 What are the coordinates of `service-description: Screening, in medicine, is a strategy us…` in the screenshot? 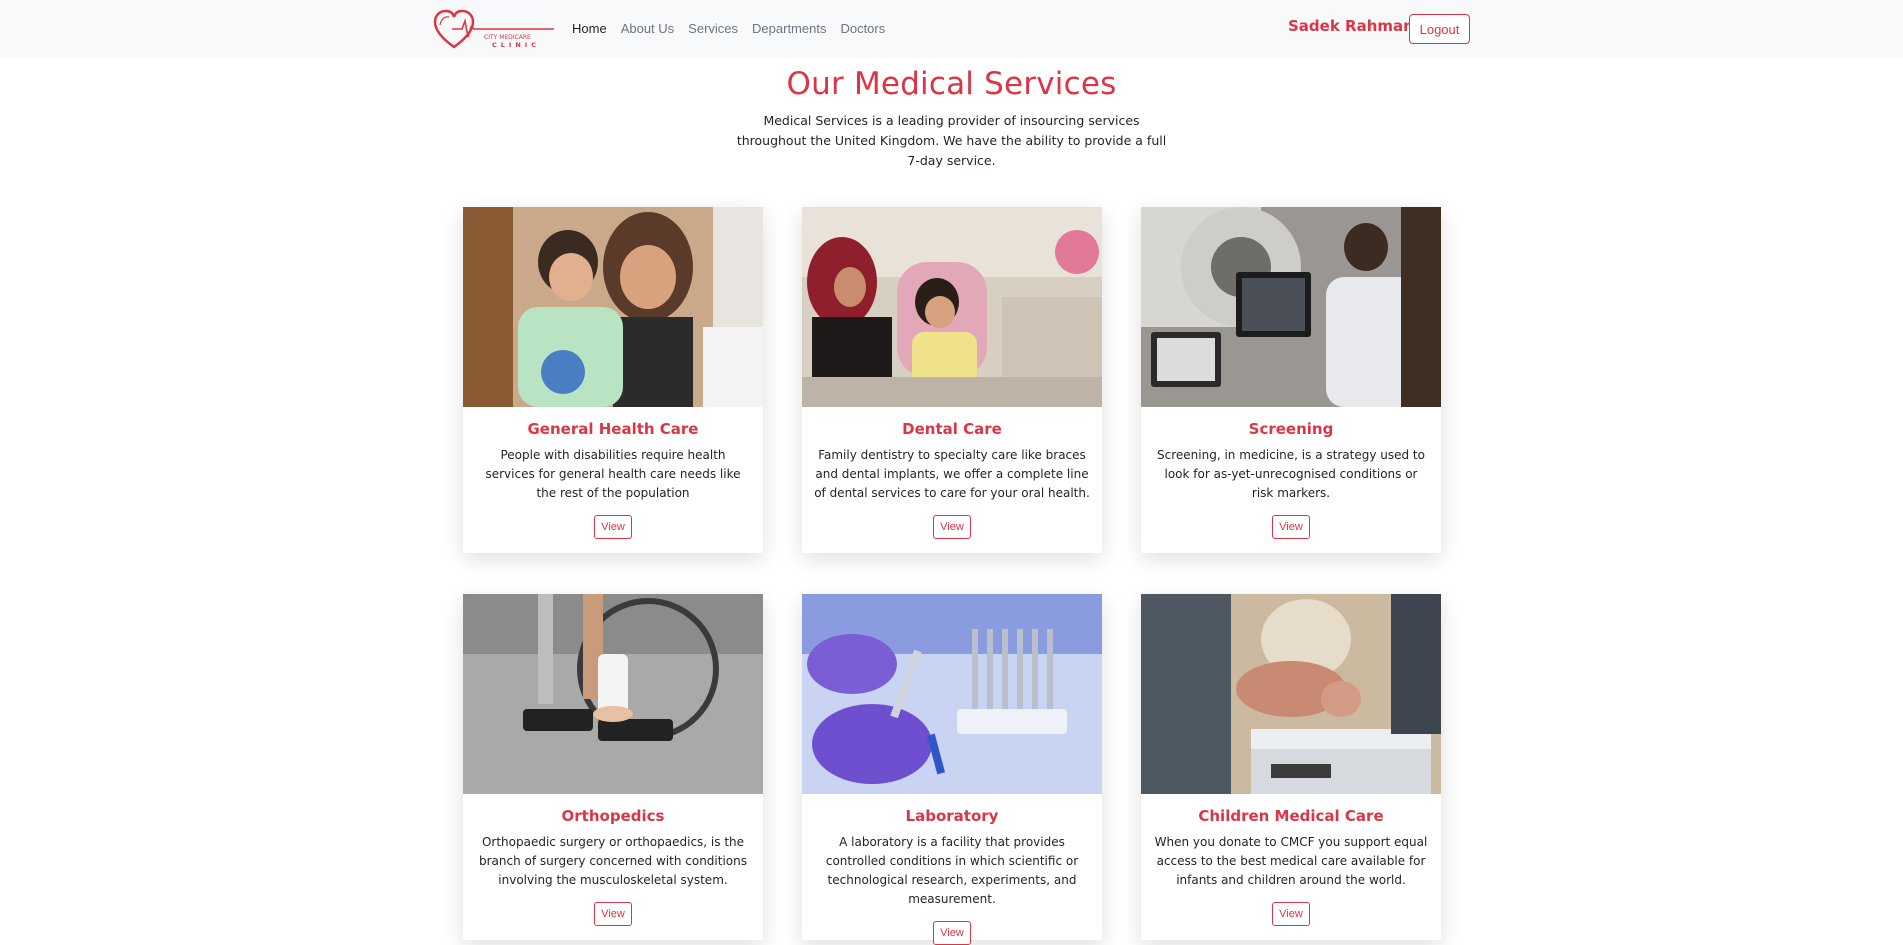 It's located at (1291, 474).